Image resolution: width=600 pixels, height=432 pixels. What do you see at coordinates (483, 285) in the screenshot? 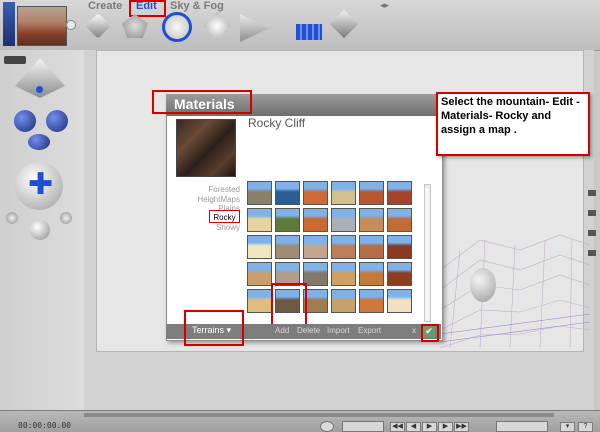
I see `sphere-object` at bounding box center [483, 285].